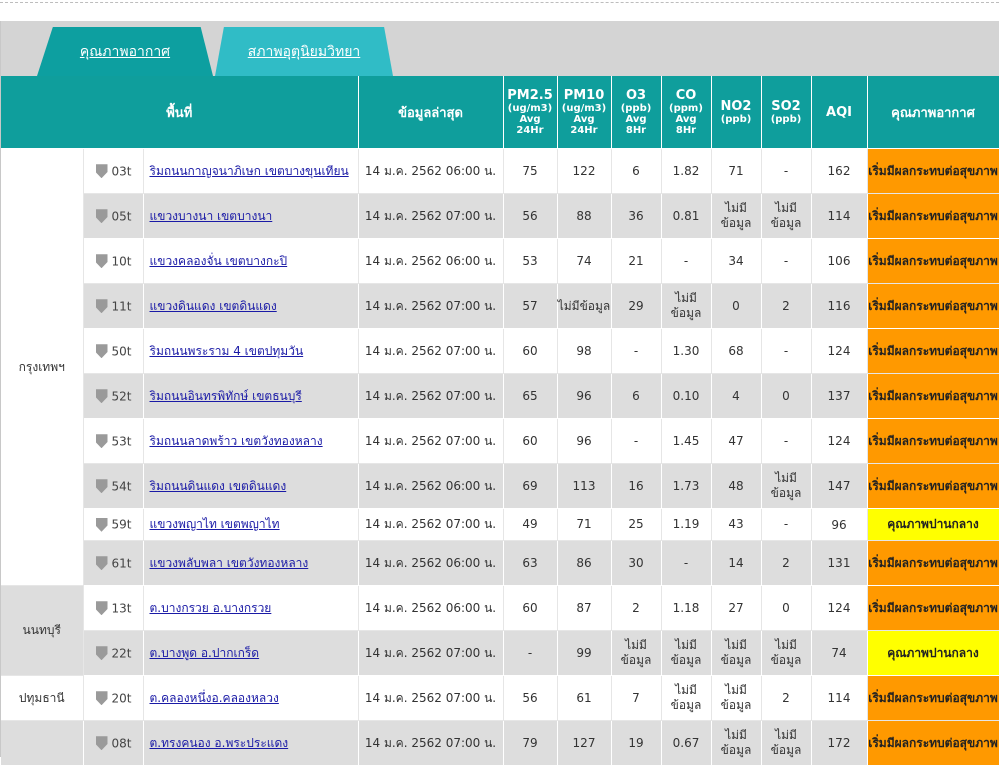  What do you see at coordinates (686, 524) in the screenshot?
I see `co-value: 1.19` at bounding box center [686, 524].